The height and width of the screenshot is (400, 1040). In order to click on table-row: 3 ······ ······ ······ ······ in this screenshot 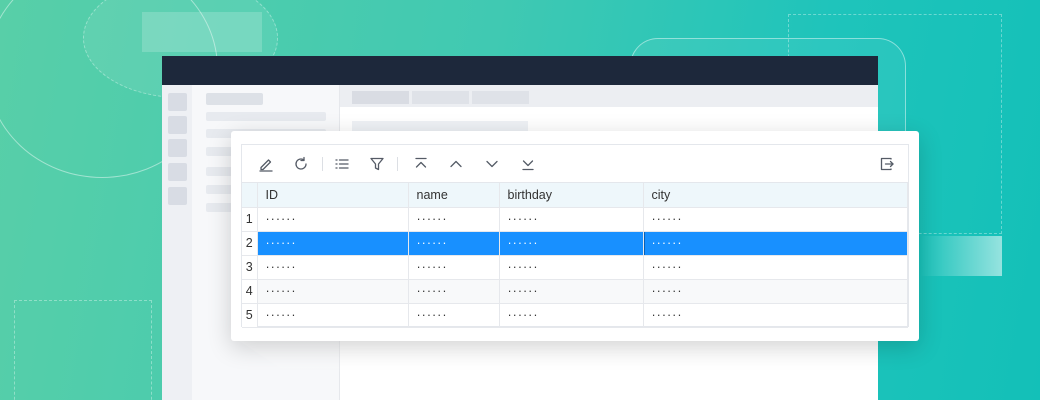, I will do `click(575, 267)`.